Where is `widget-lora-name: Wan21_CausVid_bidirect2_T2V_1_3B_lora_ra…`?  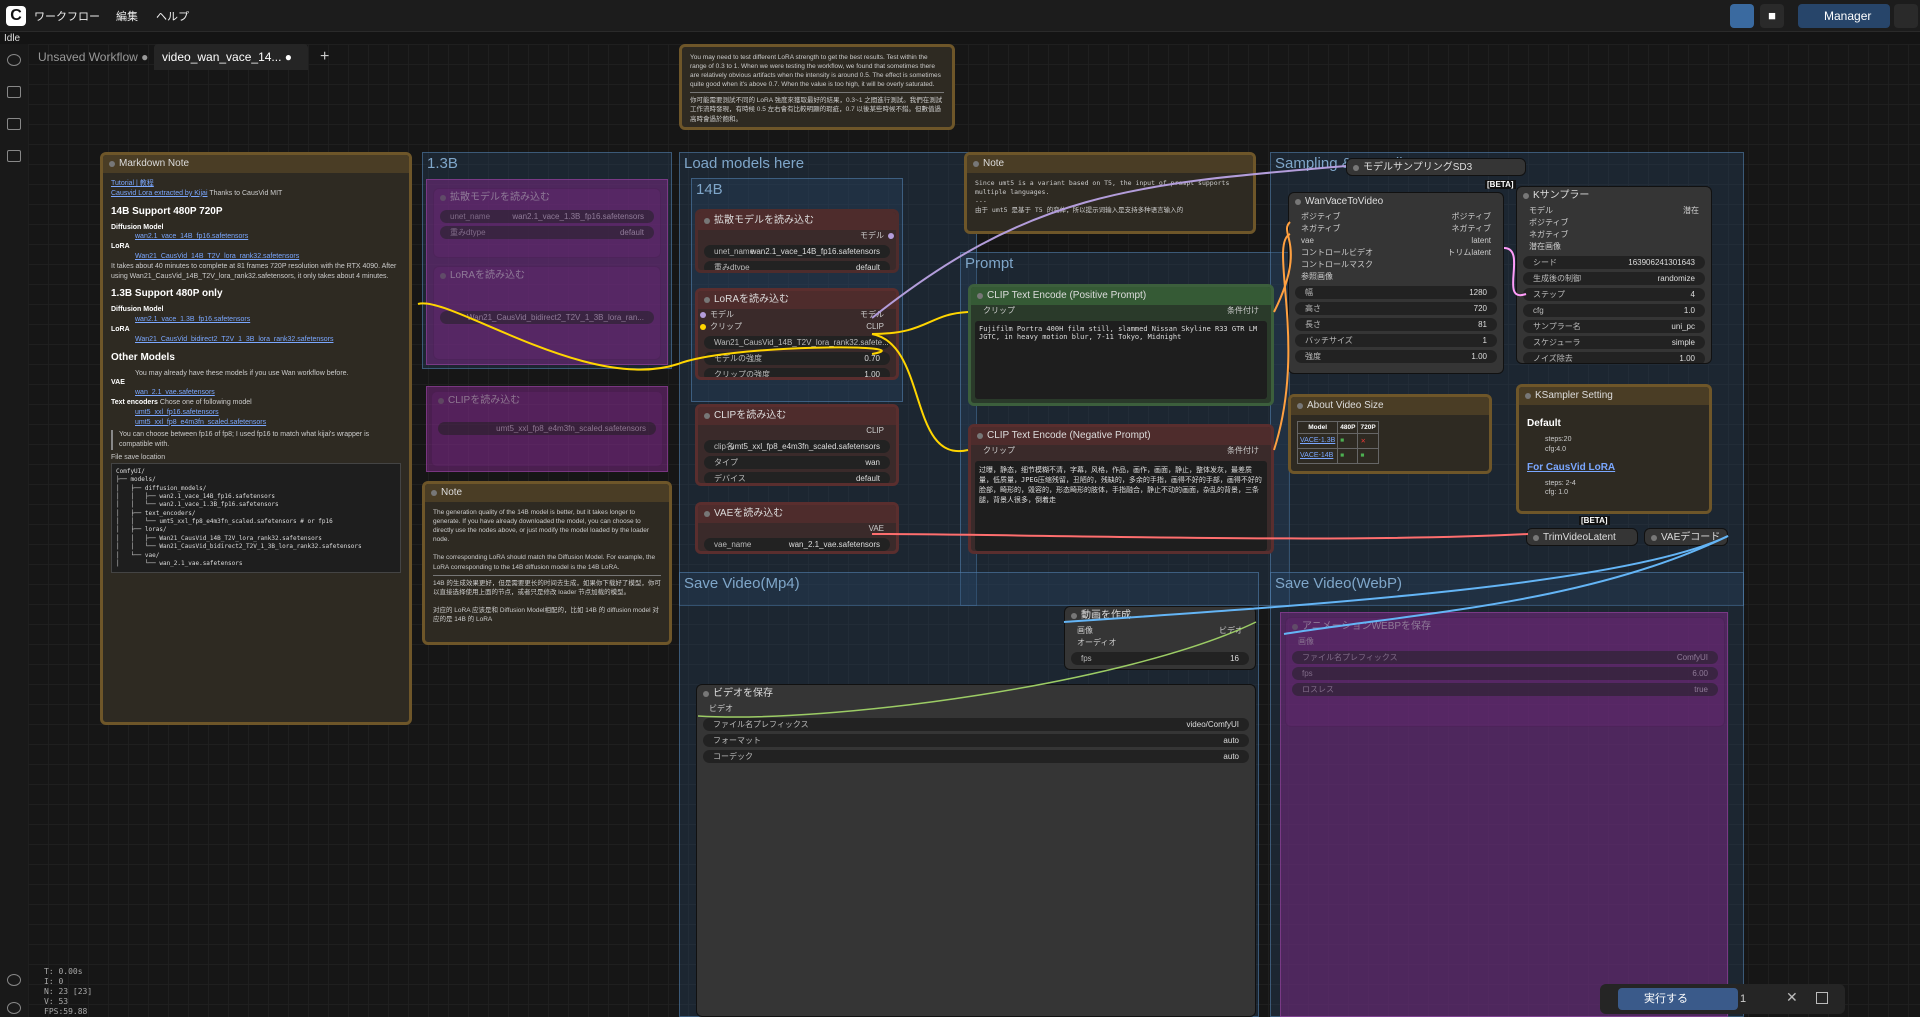 widget-lora-name: Wan21_CausVid_bidirect2_T2V_1_3B_lora_ra… is located at coordinates (547, 317).